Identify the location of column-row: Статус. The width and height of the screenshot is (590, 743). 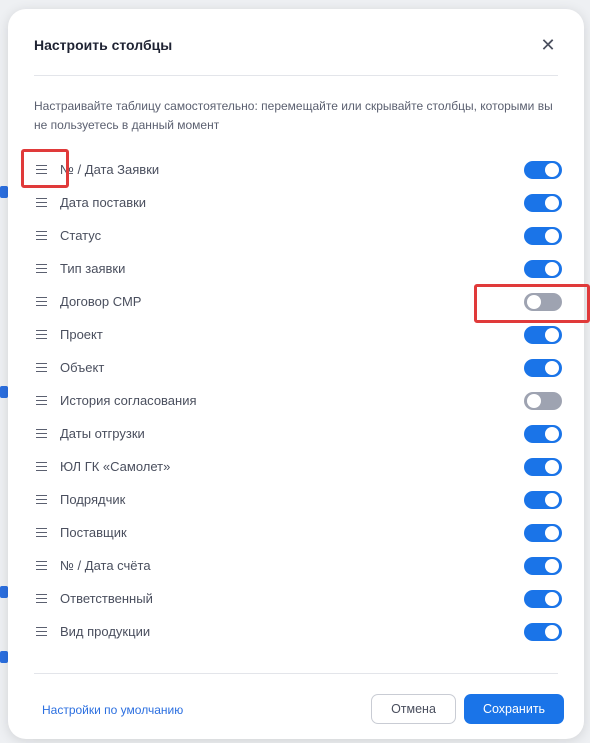
(298, 235).